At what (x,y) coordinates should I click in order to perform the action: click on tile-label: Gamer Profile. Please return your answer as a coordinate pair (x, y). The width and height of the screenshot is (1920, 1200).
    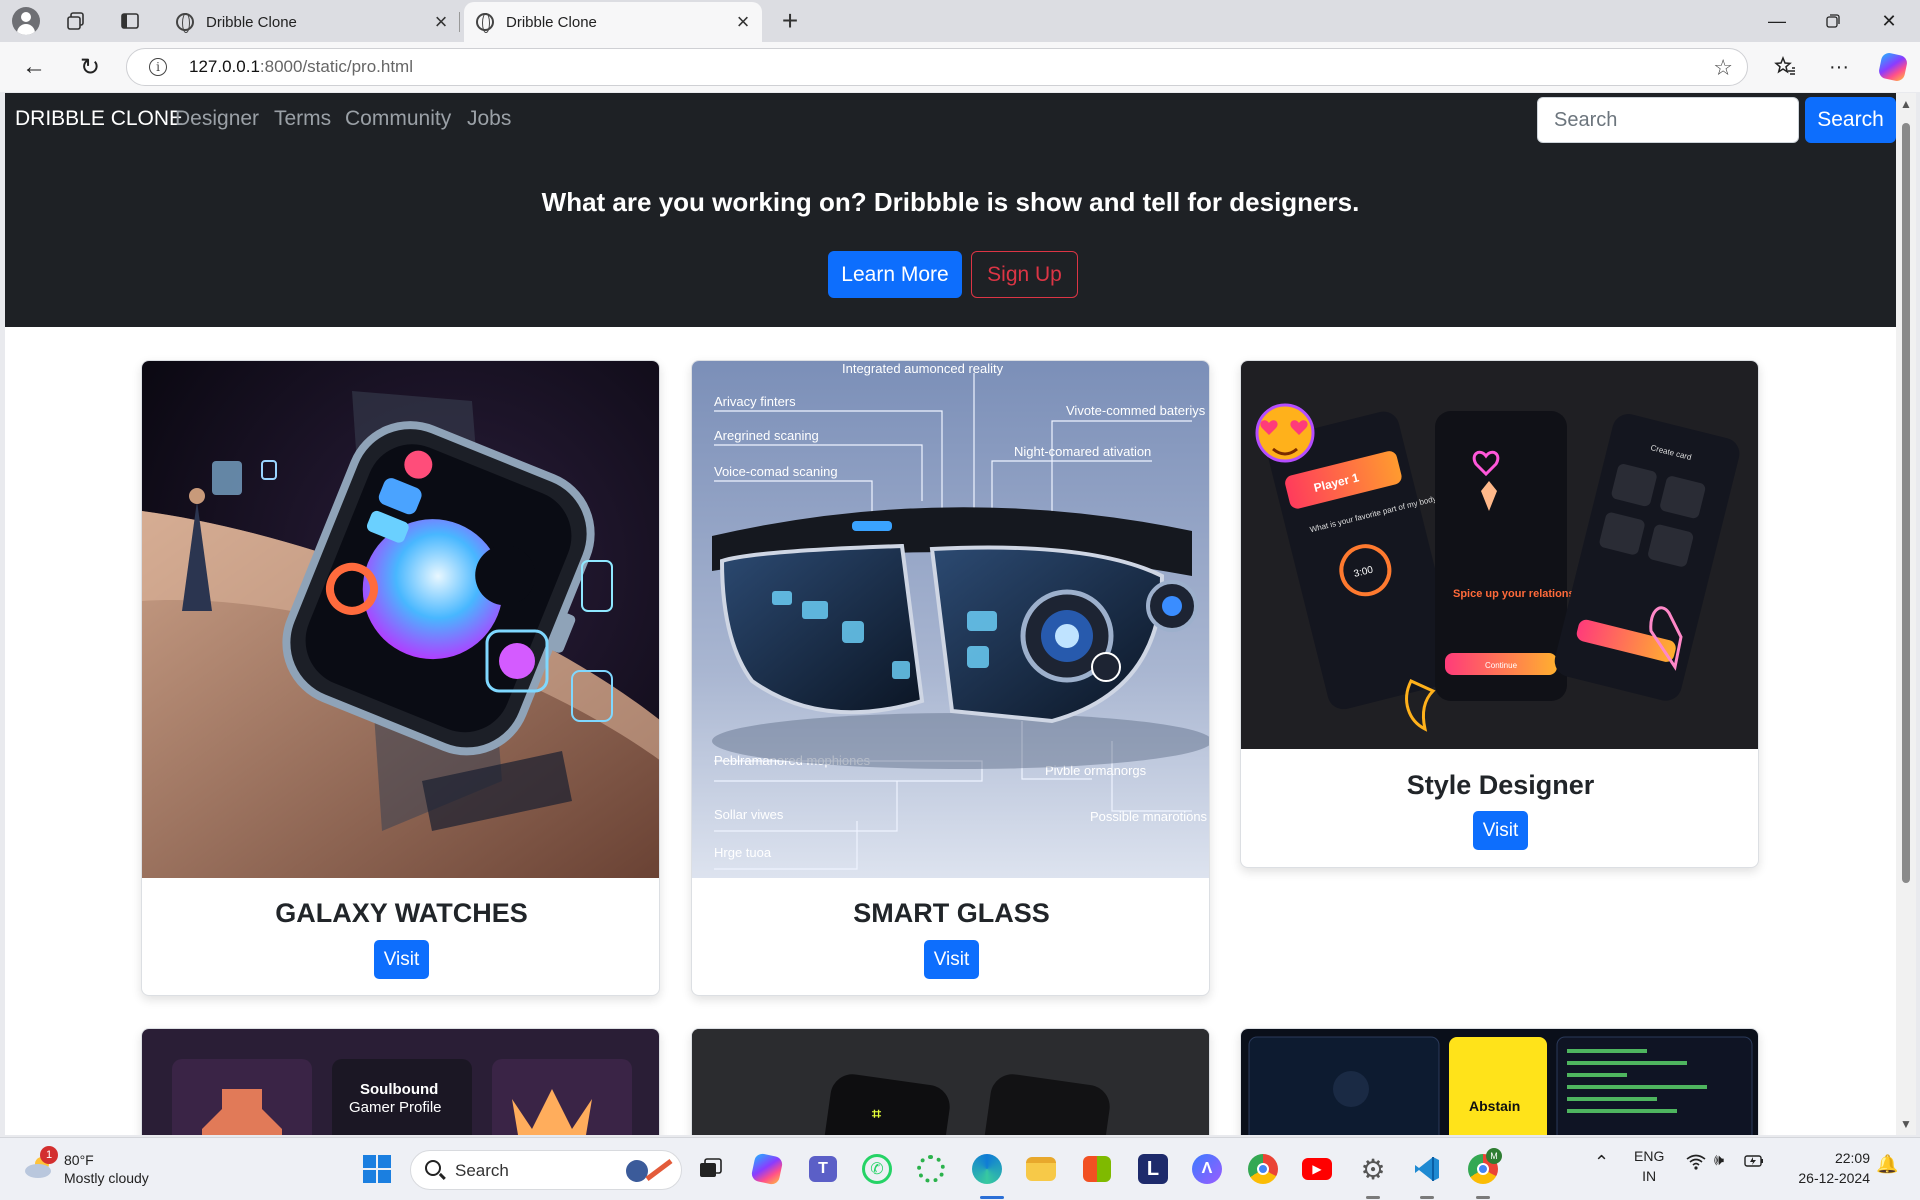
    Looking at the image, I should click on (395, 1107).